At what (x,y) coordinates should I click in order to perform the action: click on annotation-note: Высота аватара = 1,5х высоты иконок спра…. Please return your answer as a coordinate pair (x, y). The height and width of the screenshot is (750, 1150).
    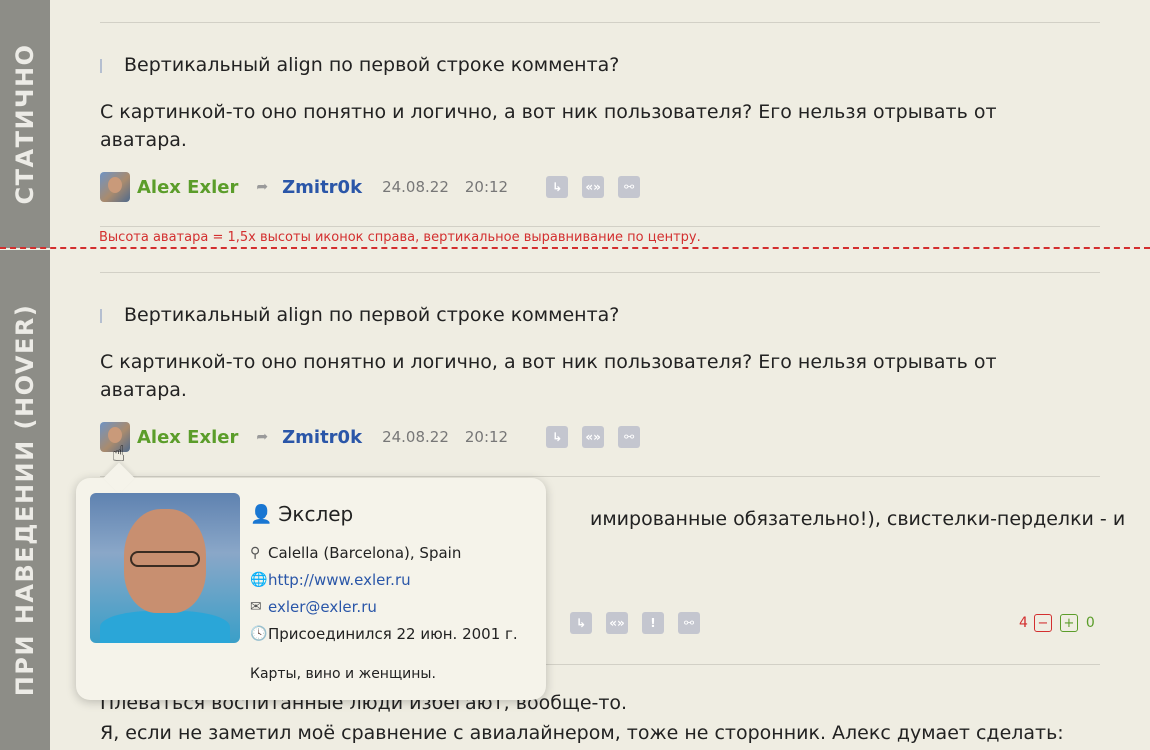
    Looking at the image, I should click on (400, 237).